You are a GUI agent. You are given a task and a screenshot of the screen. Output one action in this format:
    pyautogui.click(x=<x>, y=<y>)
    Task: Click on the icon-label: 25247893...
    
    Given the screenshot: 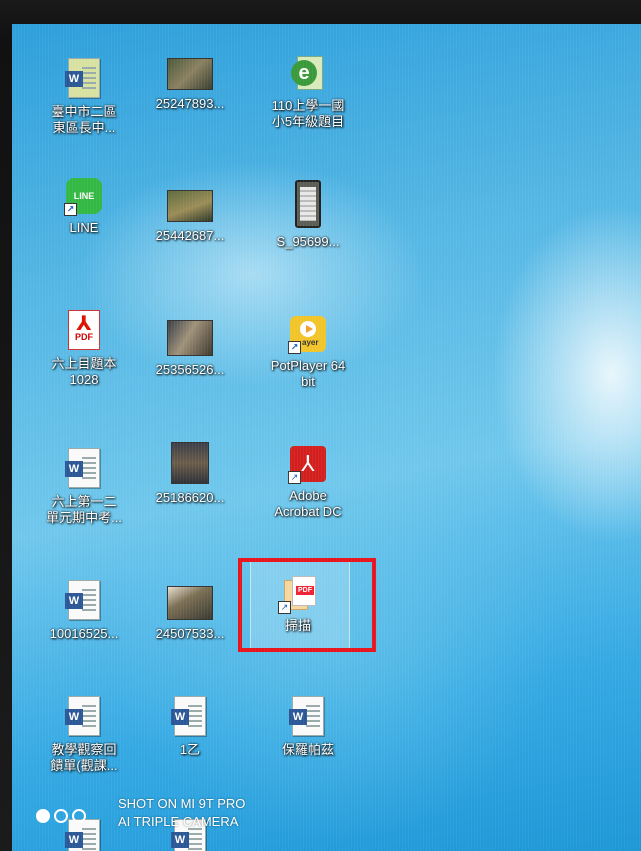 What is the action you would take?
    pyautogui.click(x=190, y=103)
    